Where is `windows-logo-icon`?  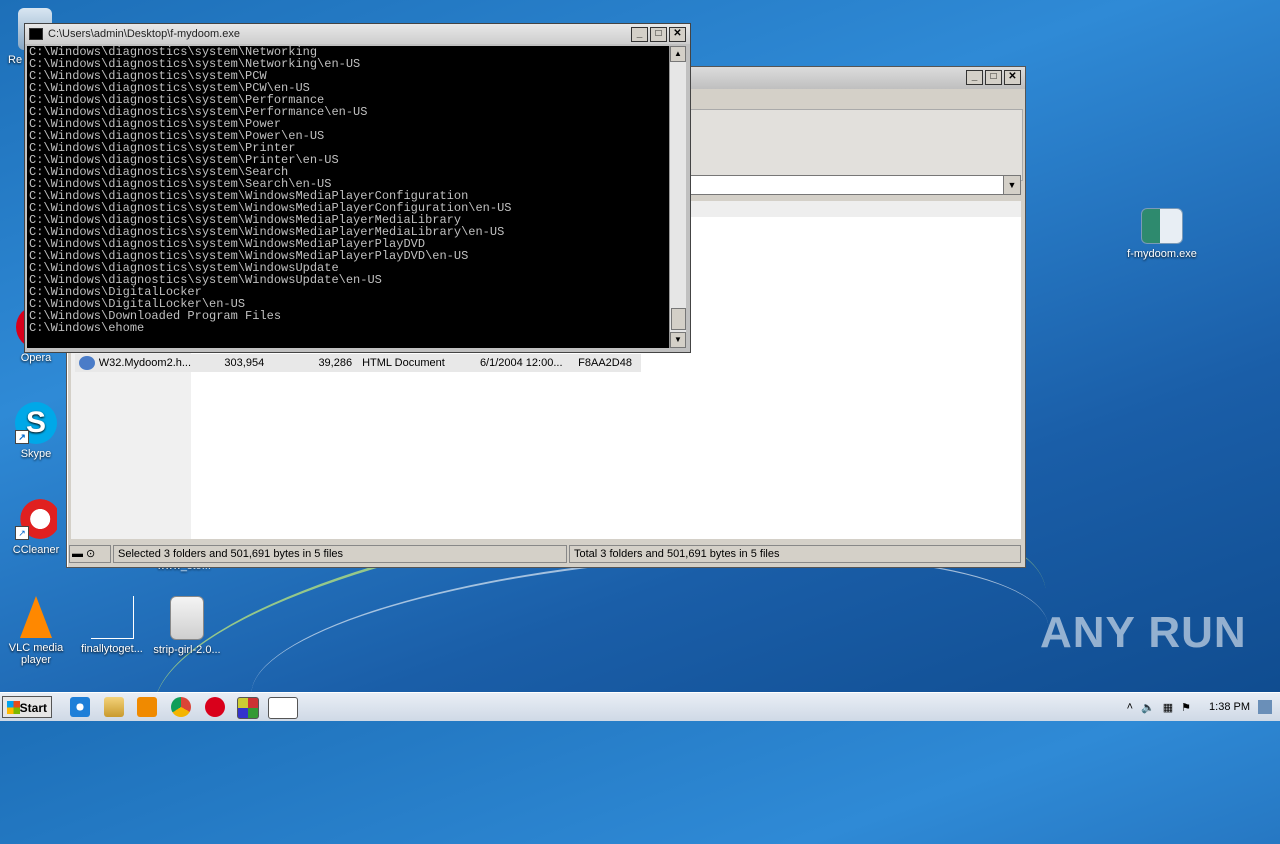
windows-logo-icon is located at coordinates (13, 707).